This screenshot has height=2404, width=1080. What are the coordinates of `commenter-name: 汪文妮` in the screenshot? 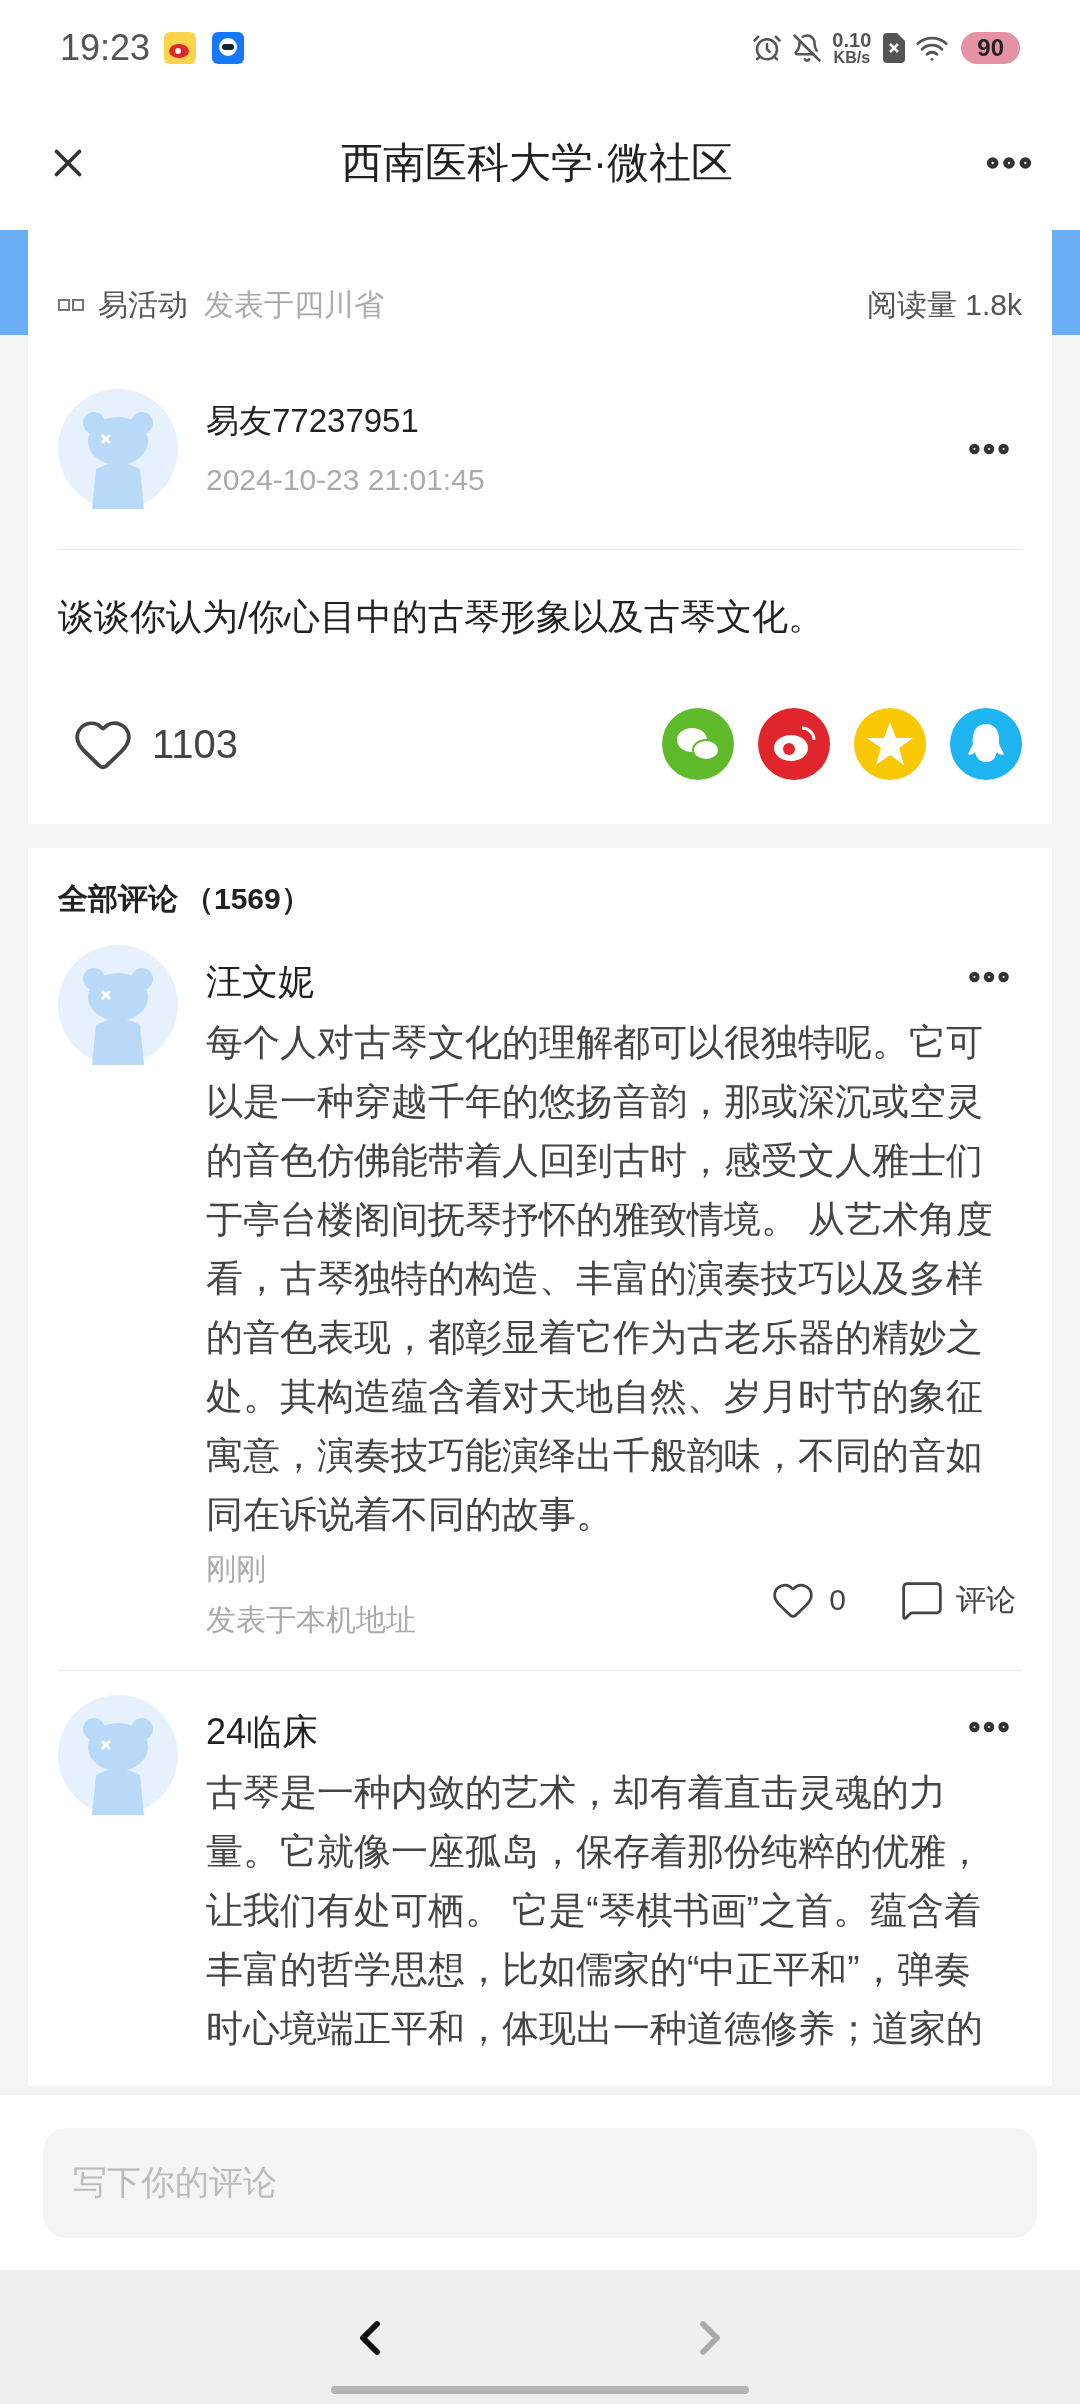 It's located at (581, 982).